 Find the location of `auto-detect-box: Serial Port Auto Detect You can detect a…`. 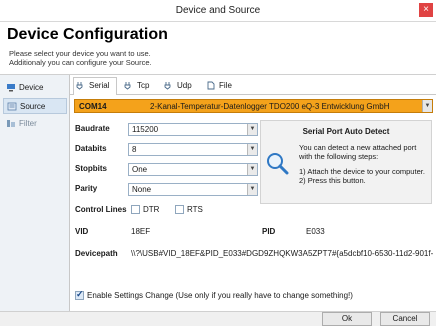

auto-detect-box: Serial Port Auto Detect You can detect a… is located at coordinates (346, 162).